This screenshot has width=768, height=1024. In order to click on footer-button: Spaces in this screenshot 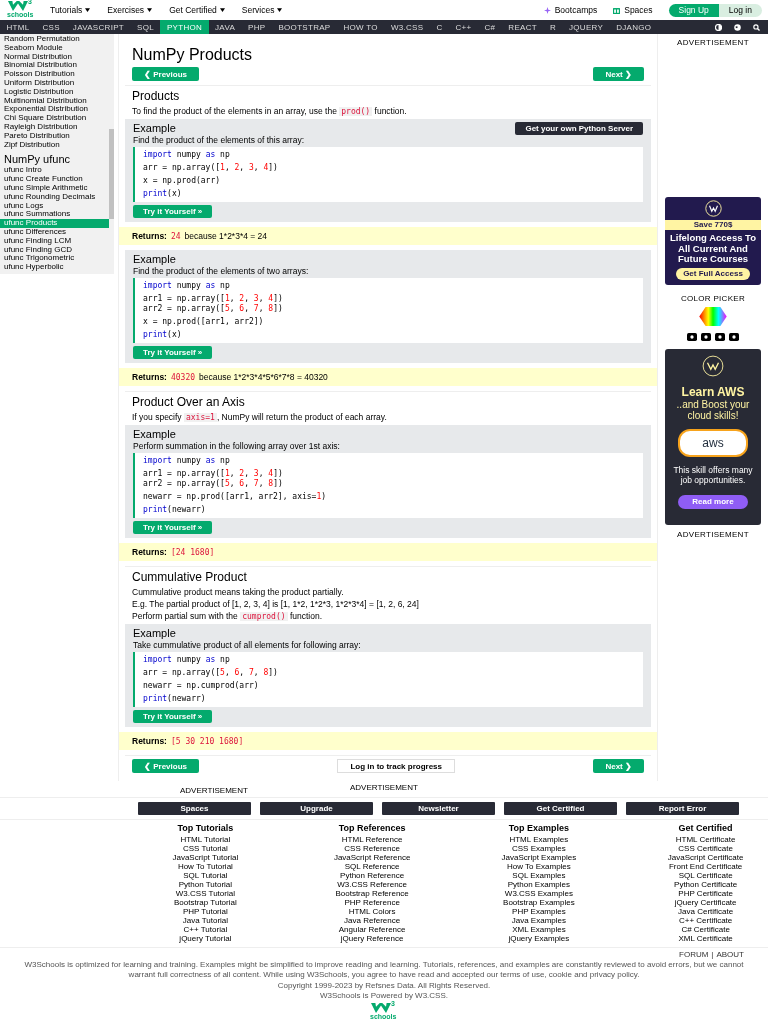, I will do `click(194, 808)`.